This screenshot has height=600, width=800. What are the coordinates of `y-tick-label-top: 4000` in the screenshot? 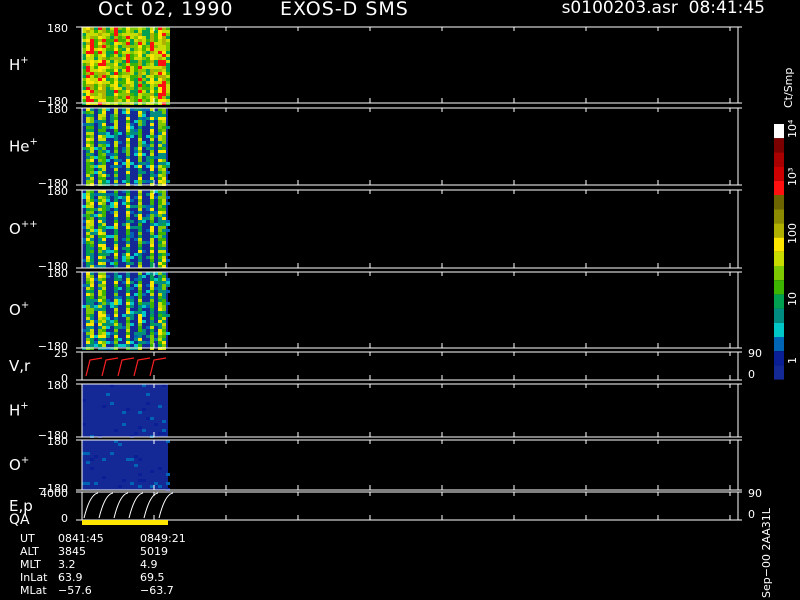 It's located at (54, 493).